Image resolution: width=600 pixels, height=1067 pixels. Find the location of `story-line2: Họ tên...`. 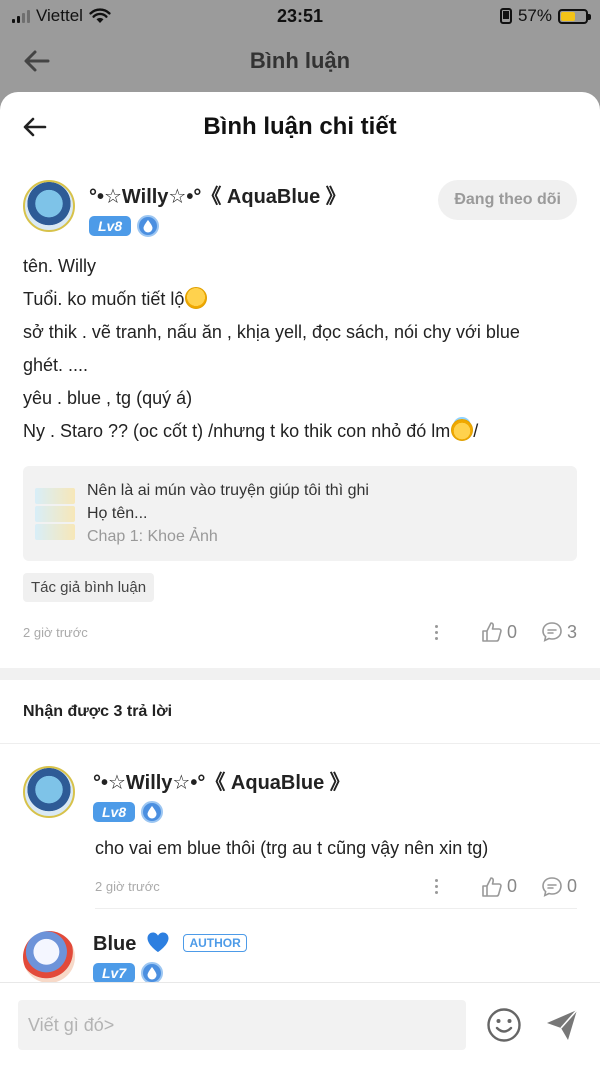

story-line2: Họ tên... is located at coordinates (117, 513).